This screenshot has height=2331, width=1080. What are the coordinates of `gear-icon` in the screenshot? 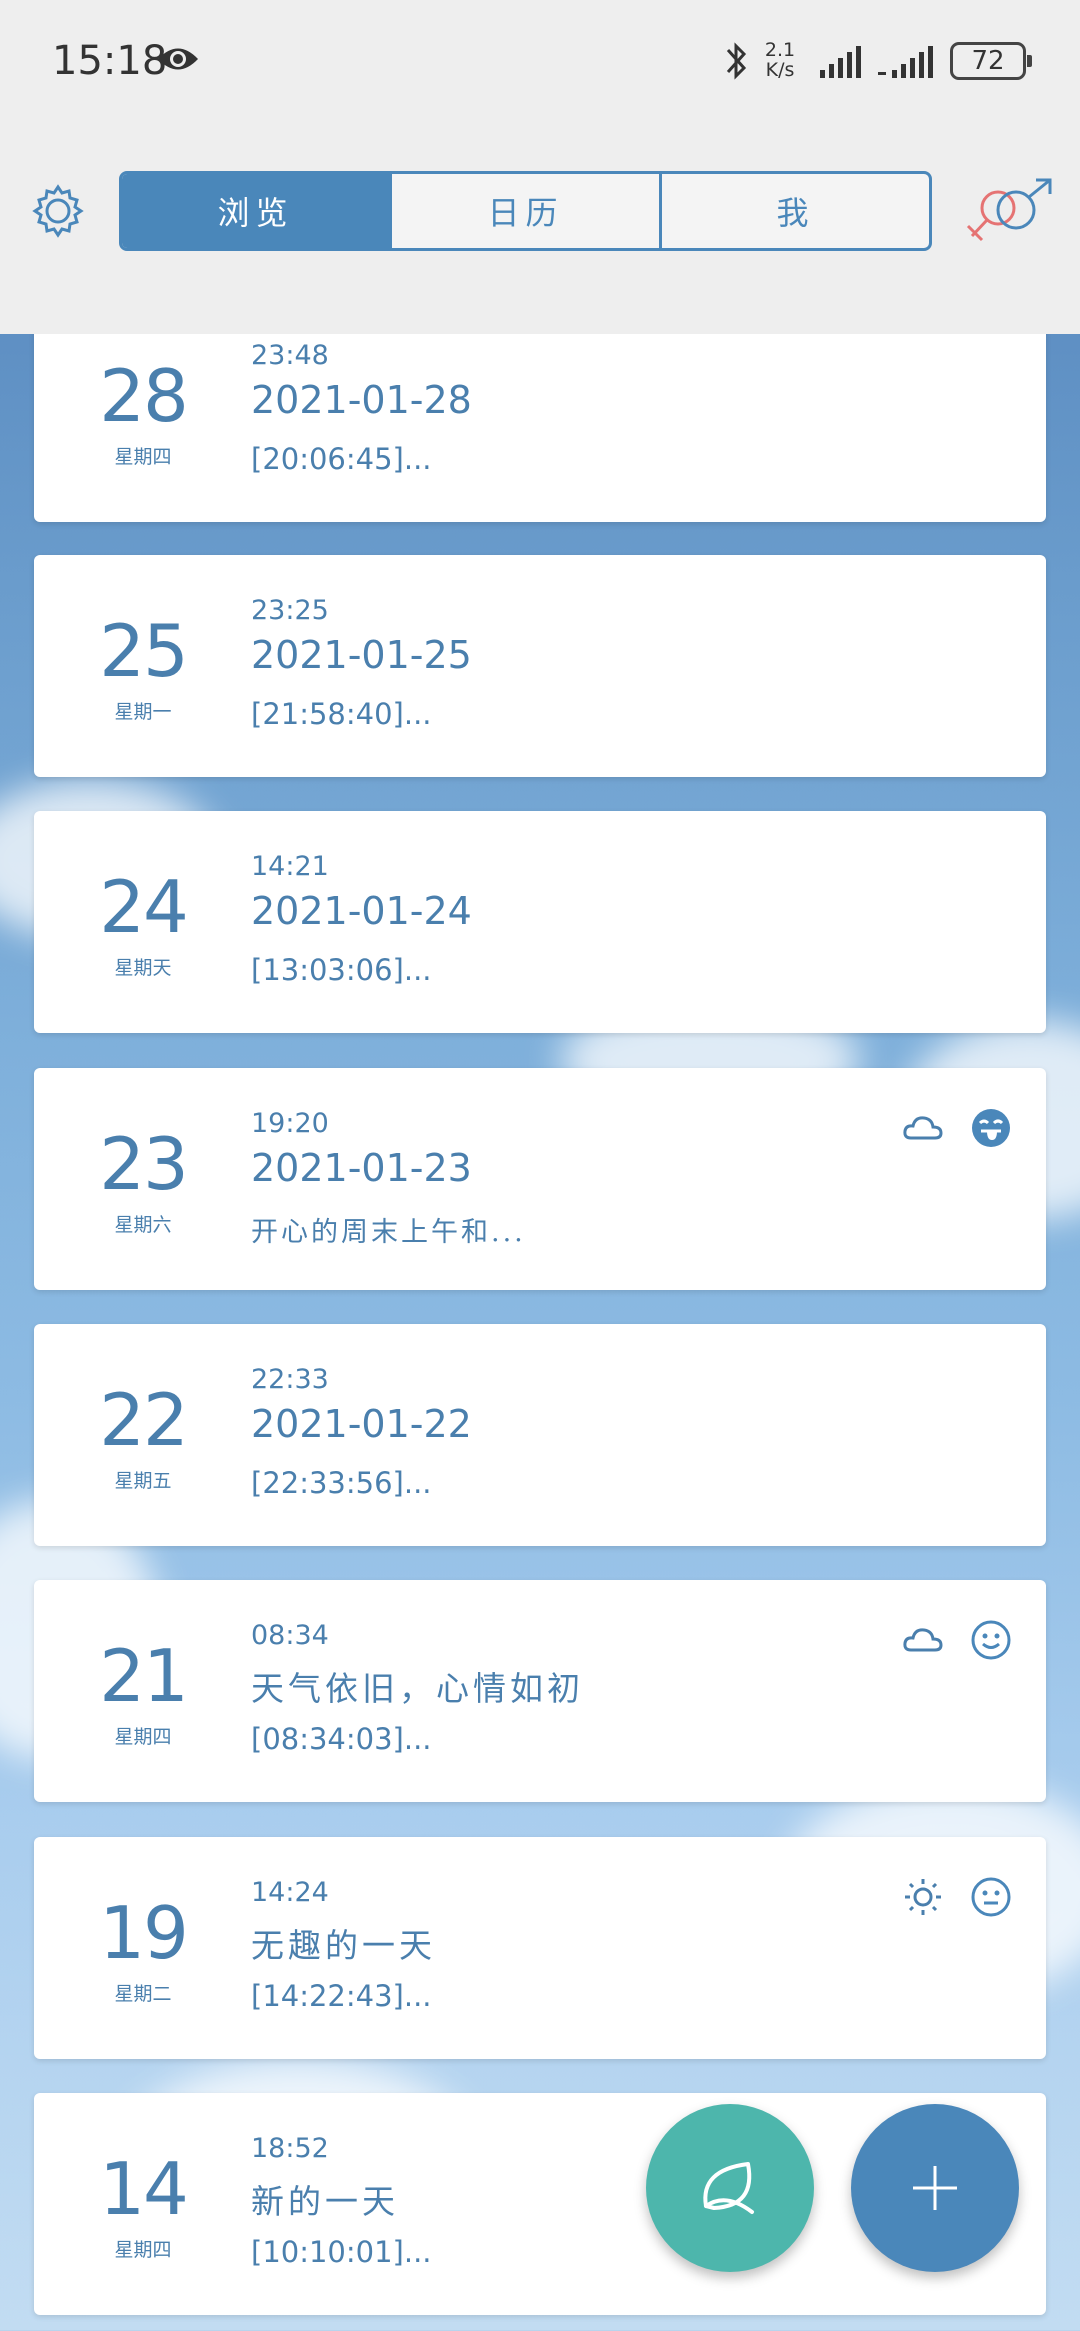 It's located at (58, 211).